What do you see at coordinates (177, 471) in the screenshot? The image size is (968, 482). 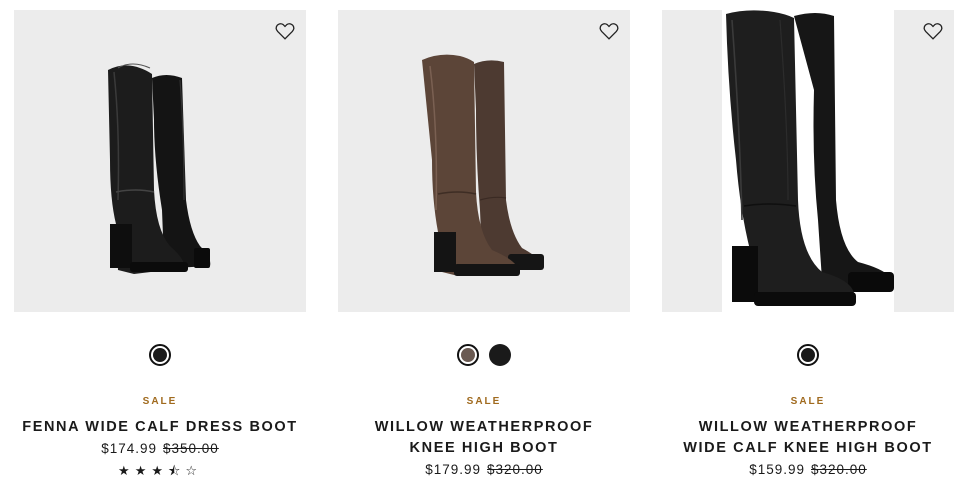 I see `star-half-icon: ⯪` at bounding box center [177, 471].